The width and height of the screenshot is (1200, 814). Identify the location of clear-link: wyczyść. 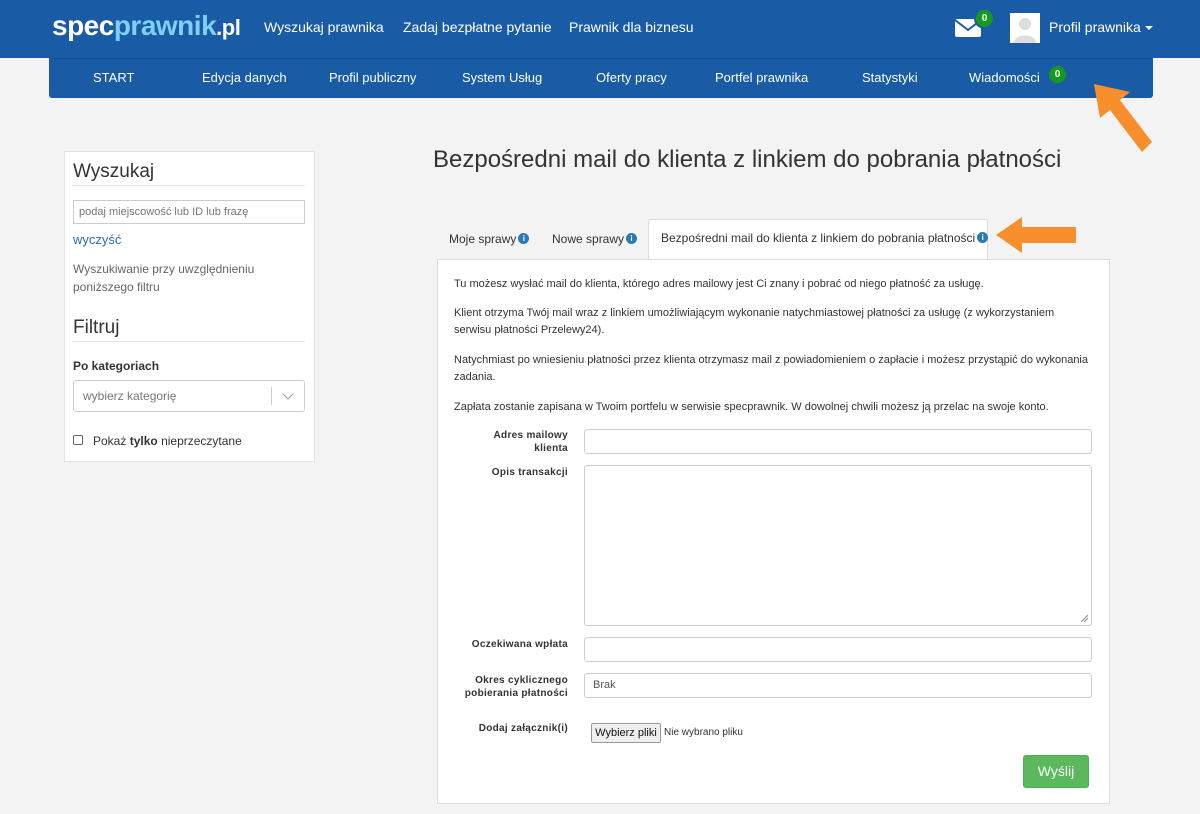
(97, 239).